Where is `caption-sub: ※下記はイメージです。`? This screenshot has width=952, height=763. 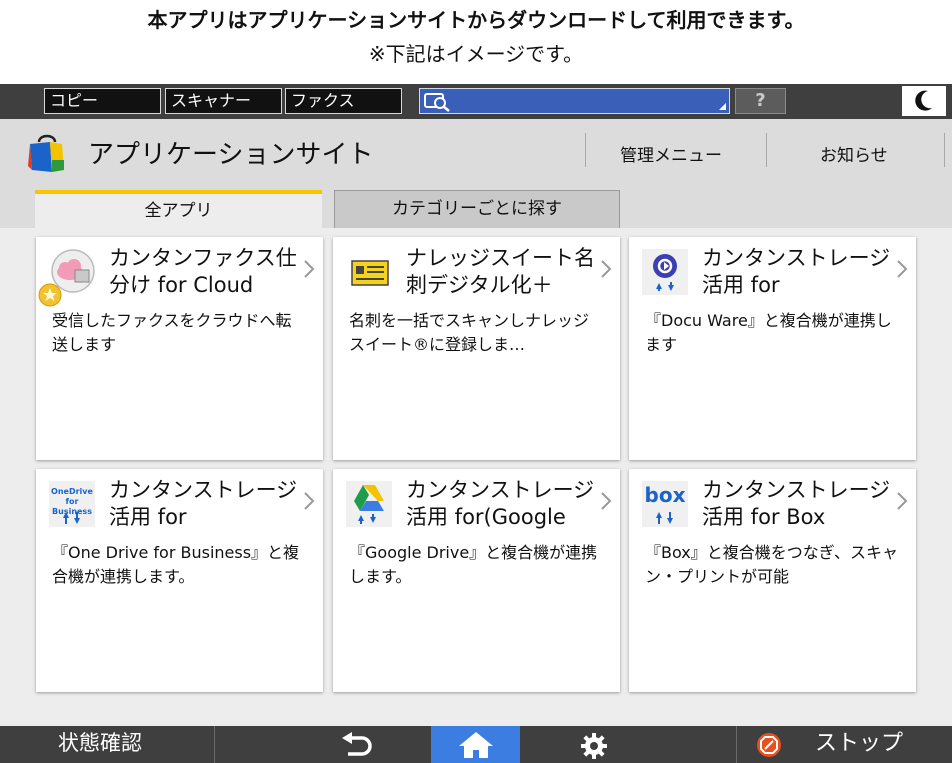
caption-sub: ※下記はイメージです。 is located at coordinates (476, 54).